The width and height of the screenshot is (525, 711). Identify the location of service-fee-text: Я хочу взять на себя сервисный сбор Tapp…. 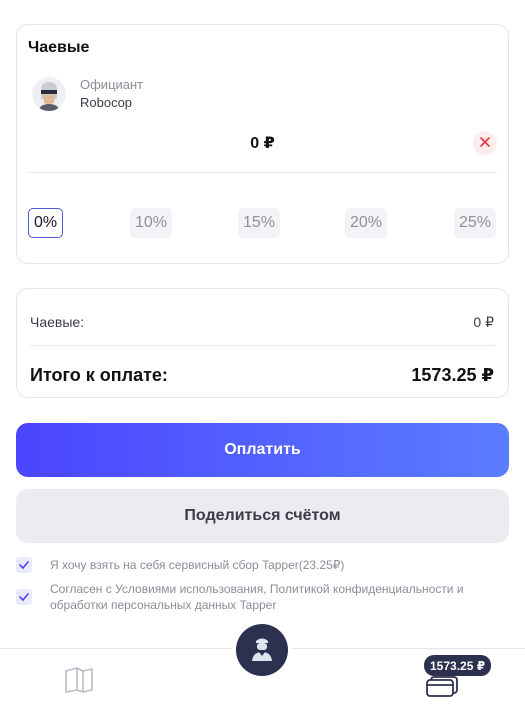
(197, 565).